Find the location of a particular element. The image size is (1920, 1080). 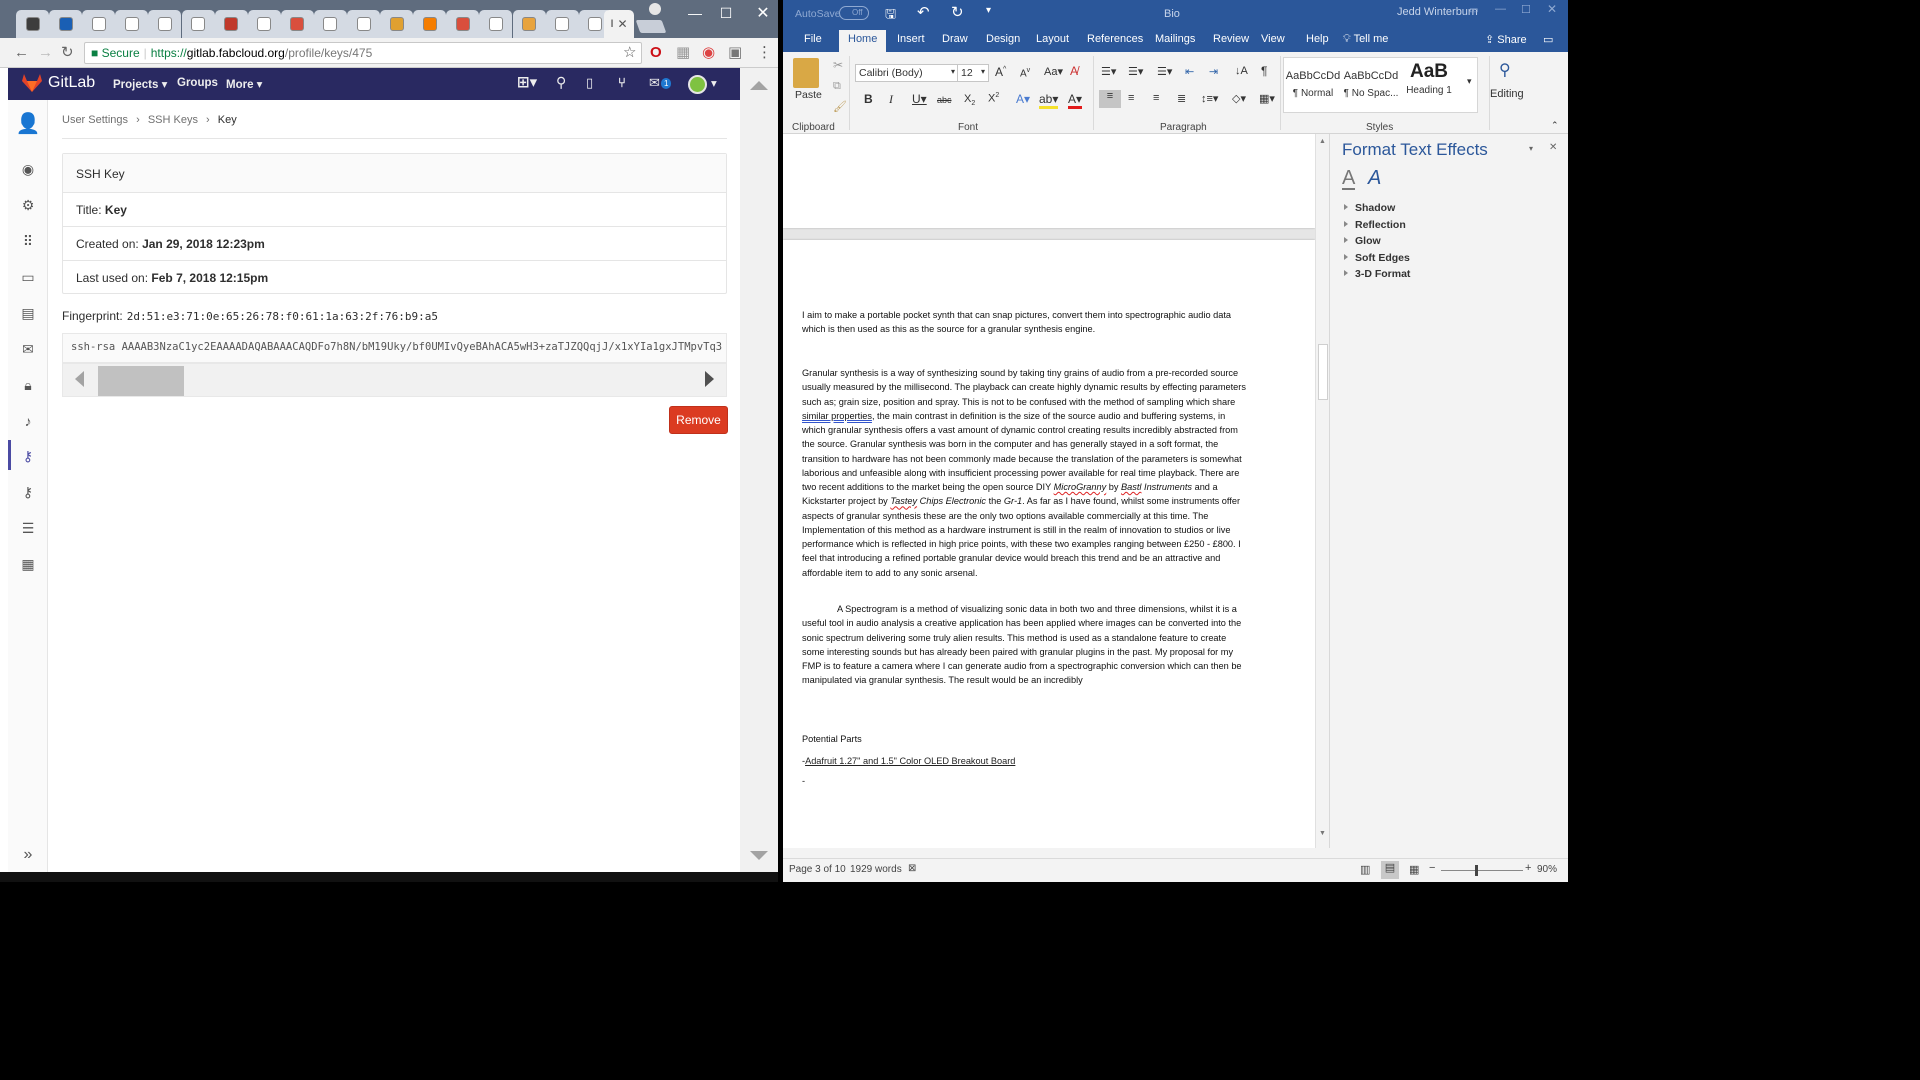

page-count: Page 3 of 10 is located at coordinates (817, 869).